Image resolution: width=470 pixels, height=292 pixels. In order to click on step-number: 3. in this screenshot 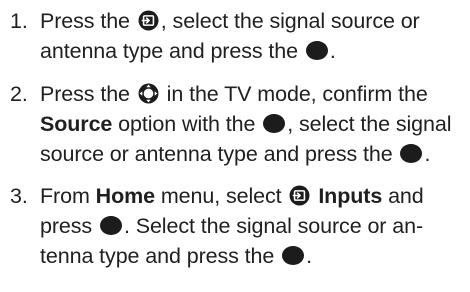, I will do `click(19, 196)`.